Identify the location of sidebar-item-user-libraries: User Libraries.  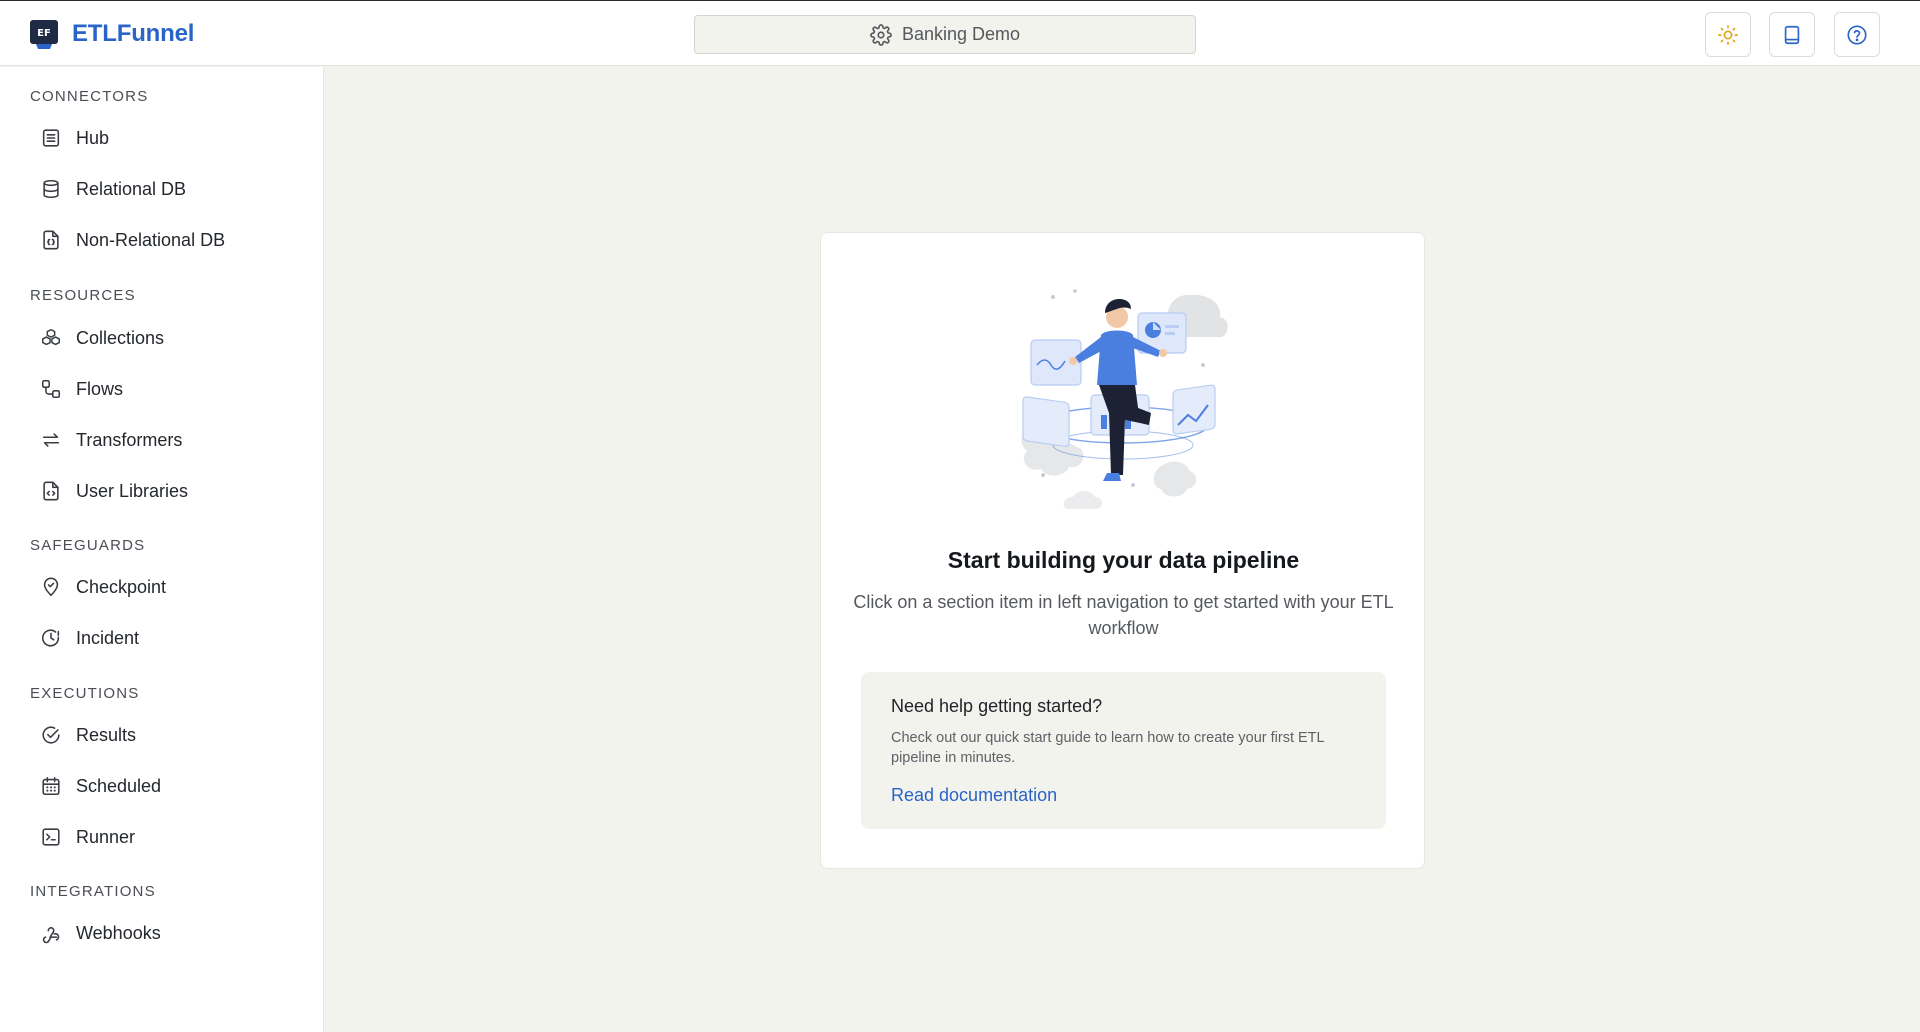
(165, 491).